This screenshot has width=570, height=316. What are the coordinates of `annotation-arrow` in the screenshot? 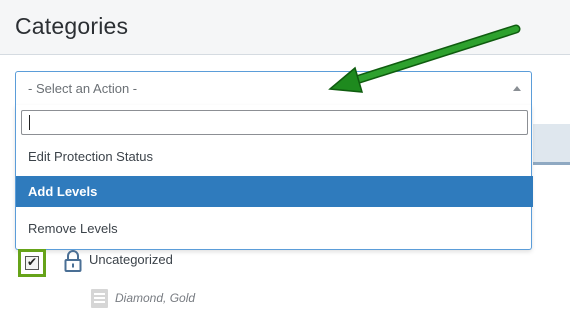 It's located at (424, 58).